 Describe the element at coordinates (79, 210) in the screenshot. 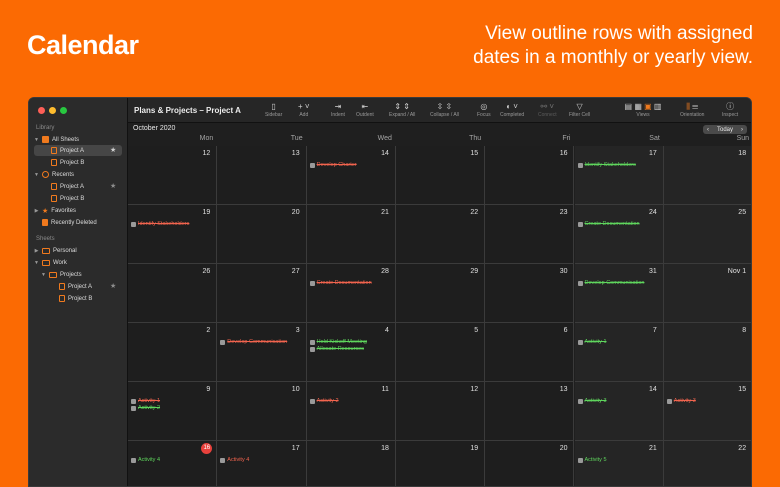

I see `sidebar-item-favorites: ▶ ★ Favorites` at that location.